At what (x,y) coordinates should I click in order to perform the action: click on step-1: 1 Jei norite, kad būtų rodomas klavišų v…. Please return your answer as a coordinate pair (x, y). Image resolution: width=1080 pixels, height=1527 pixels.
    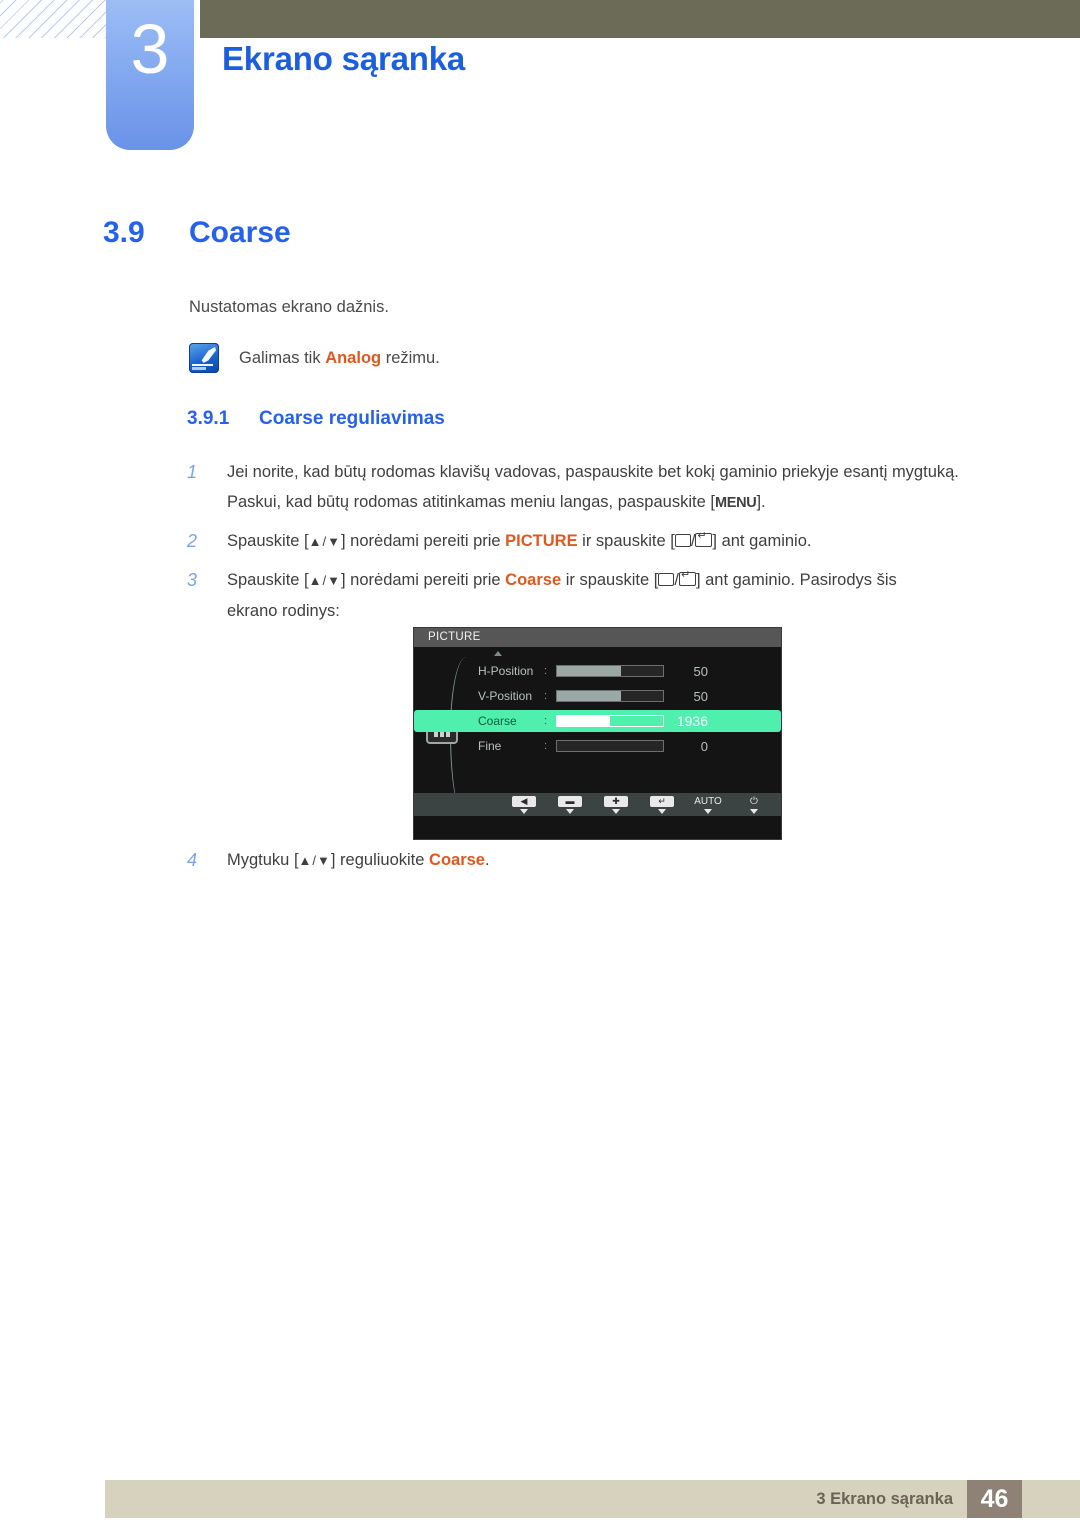
    Looking at the image, I should click on (602, 487).